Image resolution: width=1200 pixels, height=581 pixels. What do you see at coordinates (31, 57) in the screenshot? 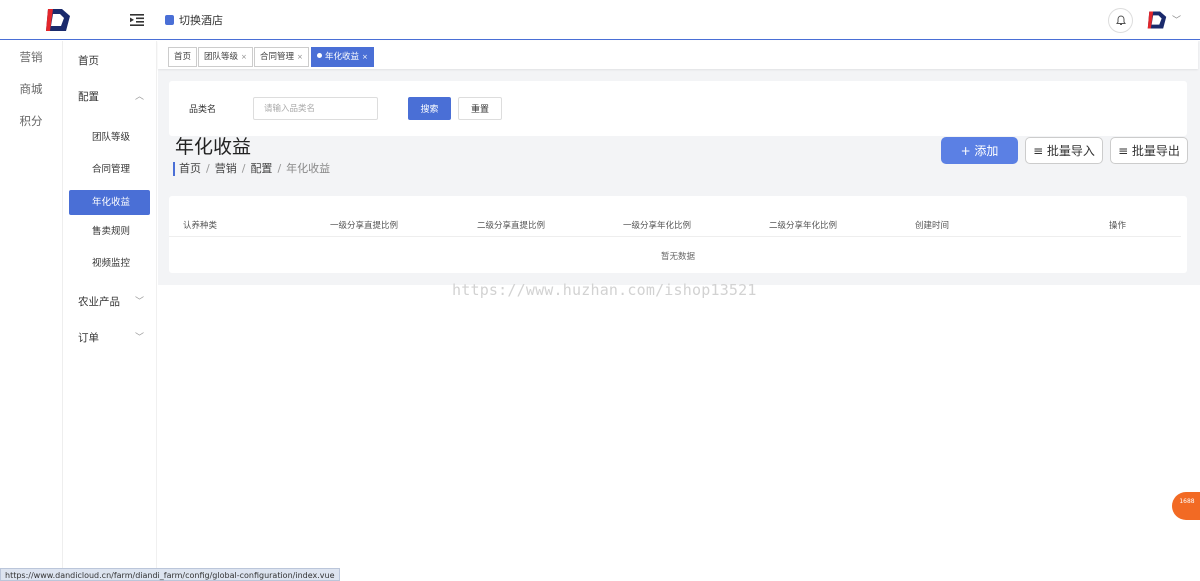
I see `sidebar-item-marketing: 营销` at bounding box center [31, 57].